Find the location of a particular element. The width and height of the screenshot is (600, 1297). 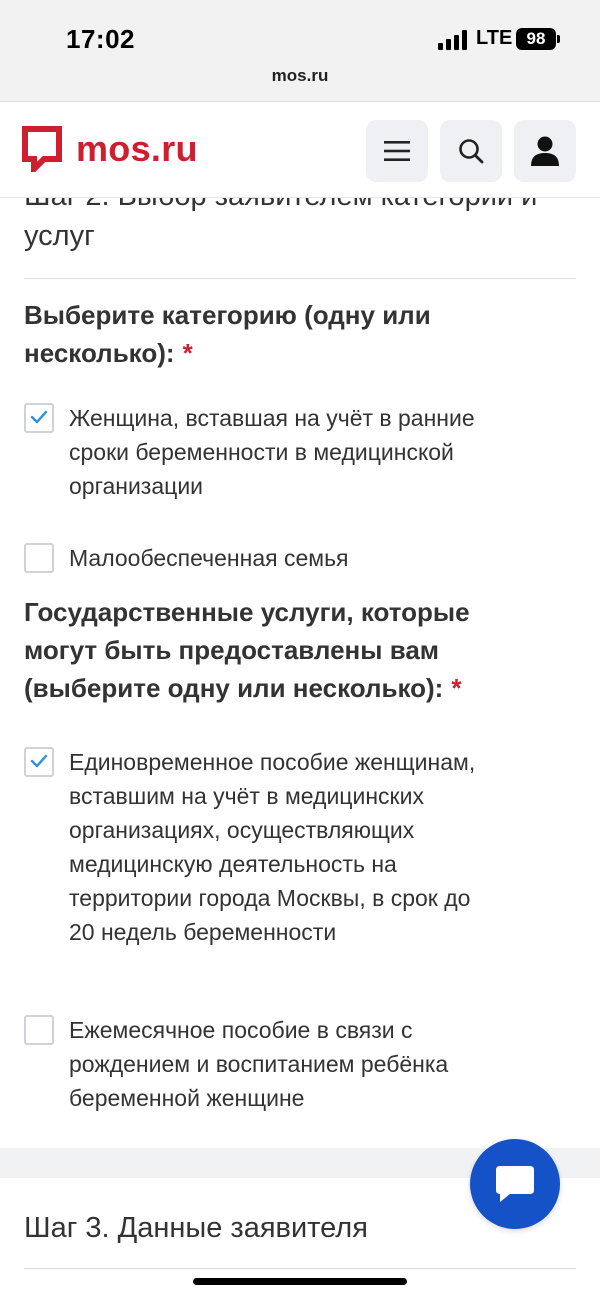

hamburger-menu-icon is located at coordinates (397, 151).